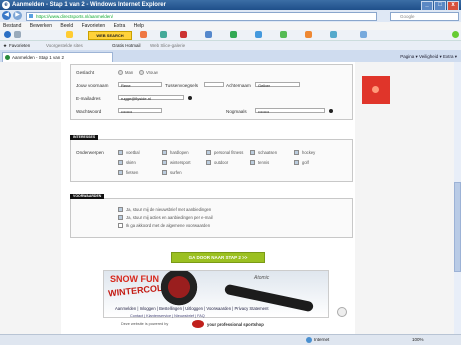 This screenshot has width=461, height=345. Describe the element at coordinates (201, 16) in the screenshot. I see `url-input: https://www.directsports.nl/aanmelden/` at that location.